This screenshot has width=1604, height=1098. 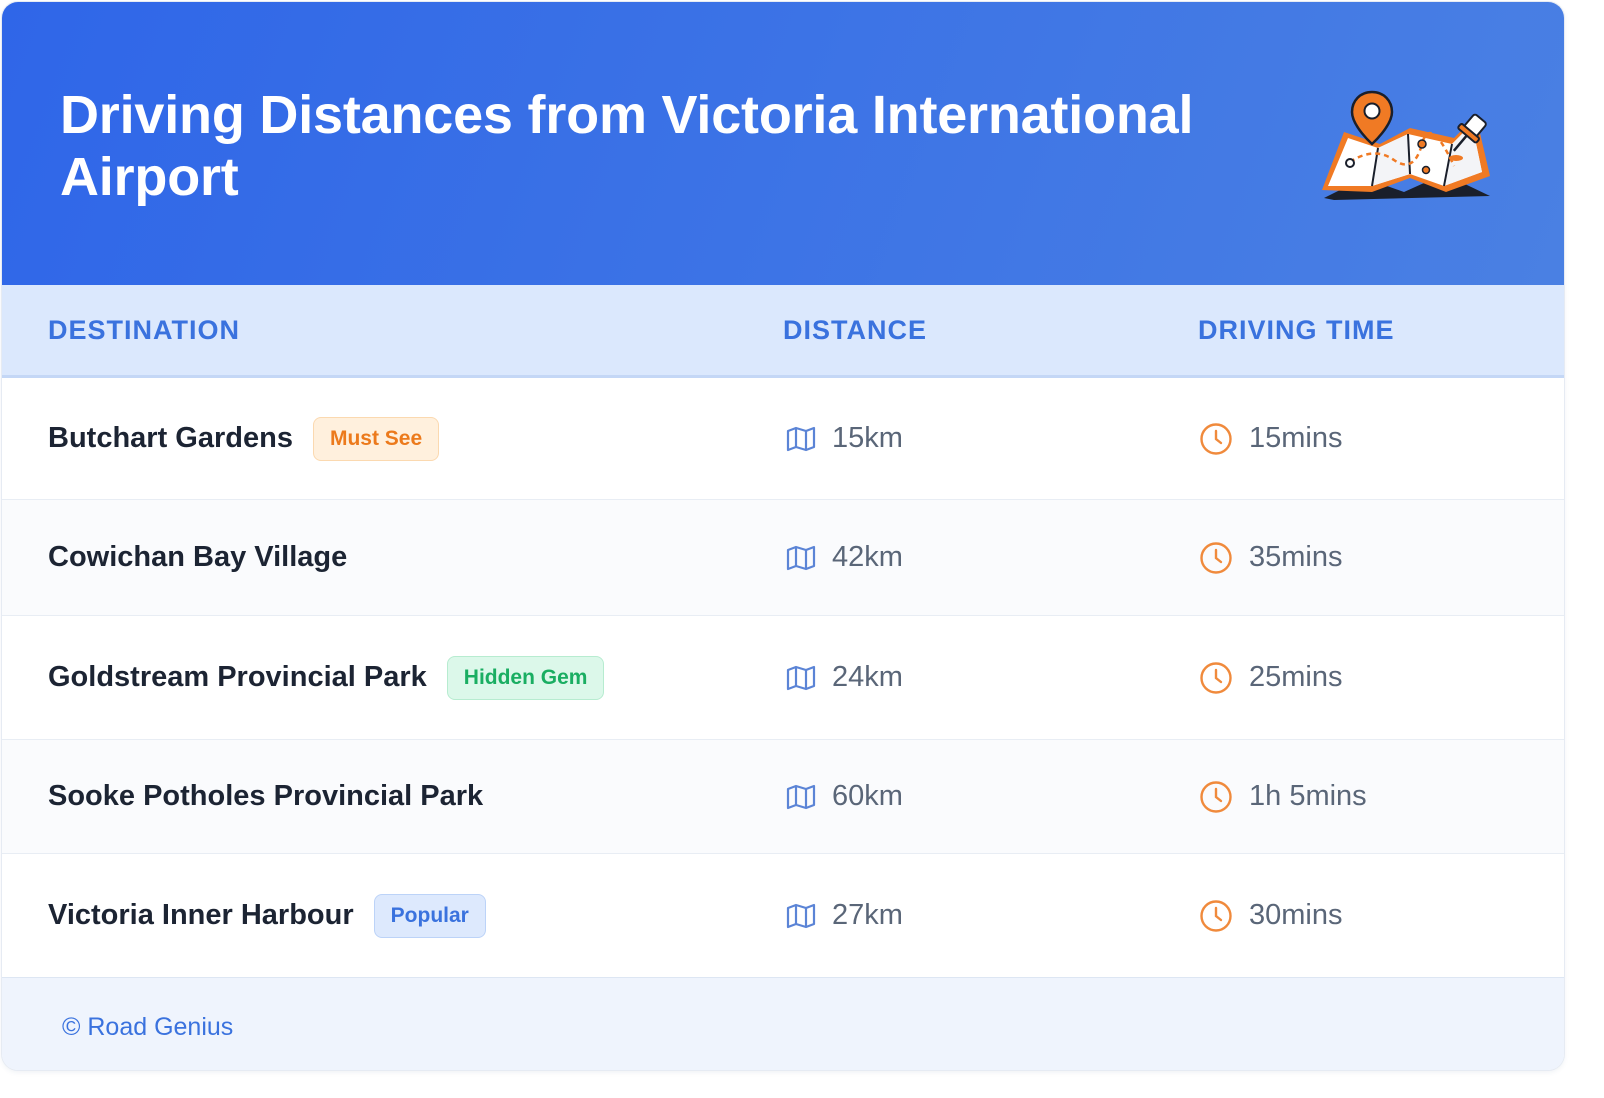 What do you see at coordinates (237, 677) in the screenshot?
I see `destination-name: Goldstream Provincial Park` at bounding box center [237, 677].